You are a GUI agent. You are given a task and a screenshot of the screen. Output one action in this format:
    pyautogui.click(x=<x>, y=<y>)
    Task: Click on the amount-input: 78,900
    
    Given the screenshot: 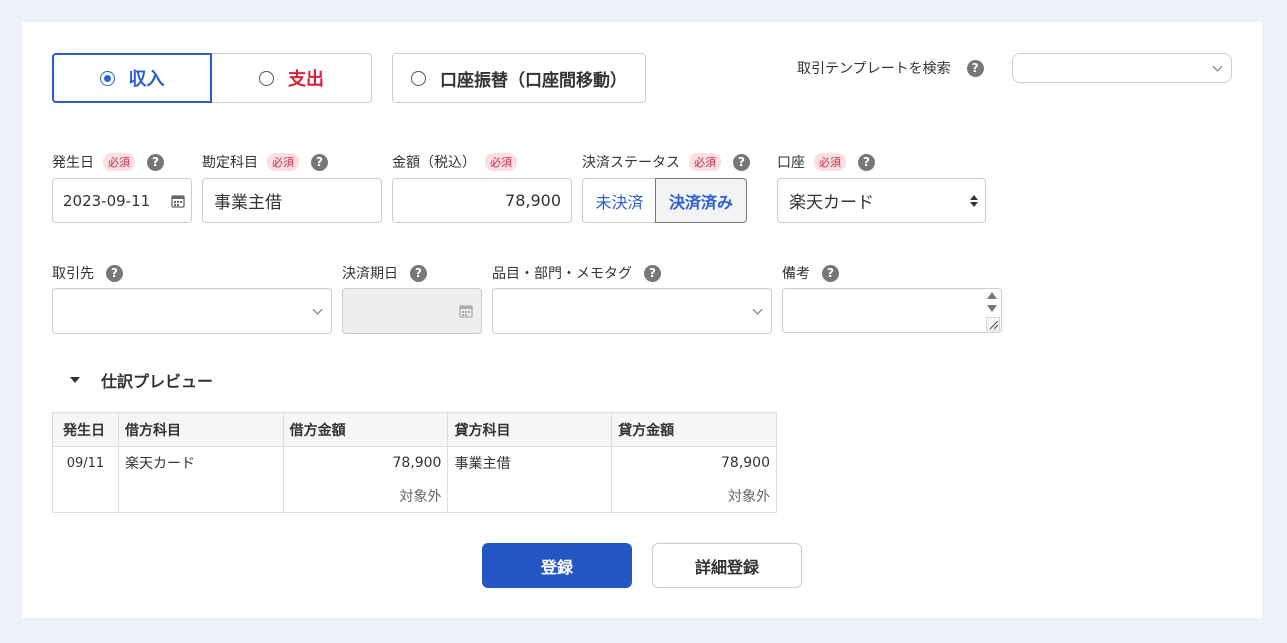 What is the action you would take?
    pyautogui.click(x=482, y=200)
    